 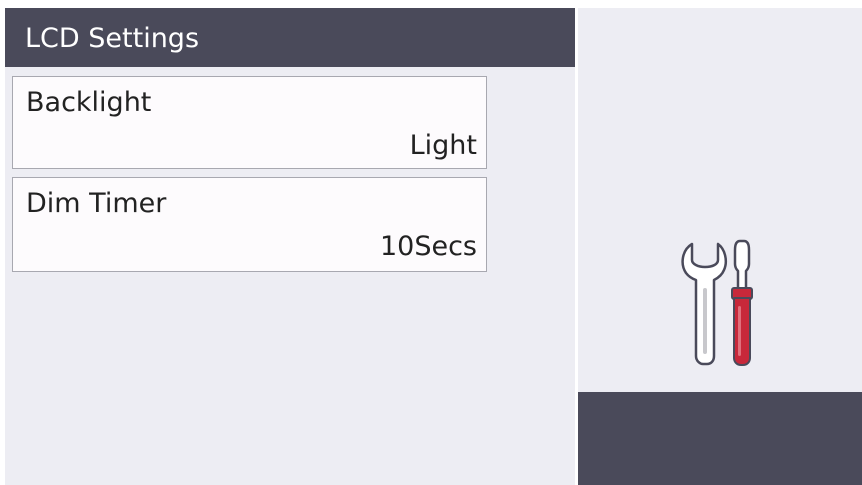 I want to click on wrench-screwdriver-icon, so click(x=723, y=303).